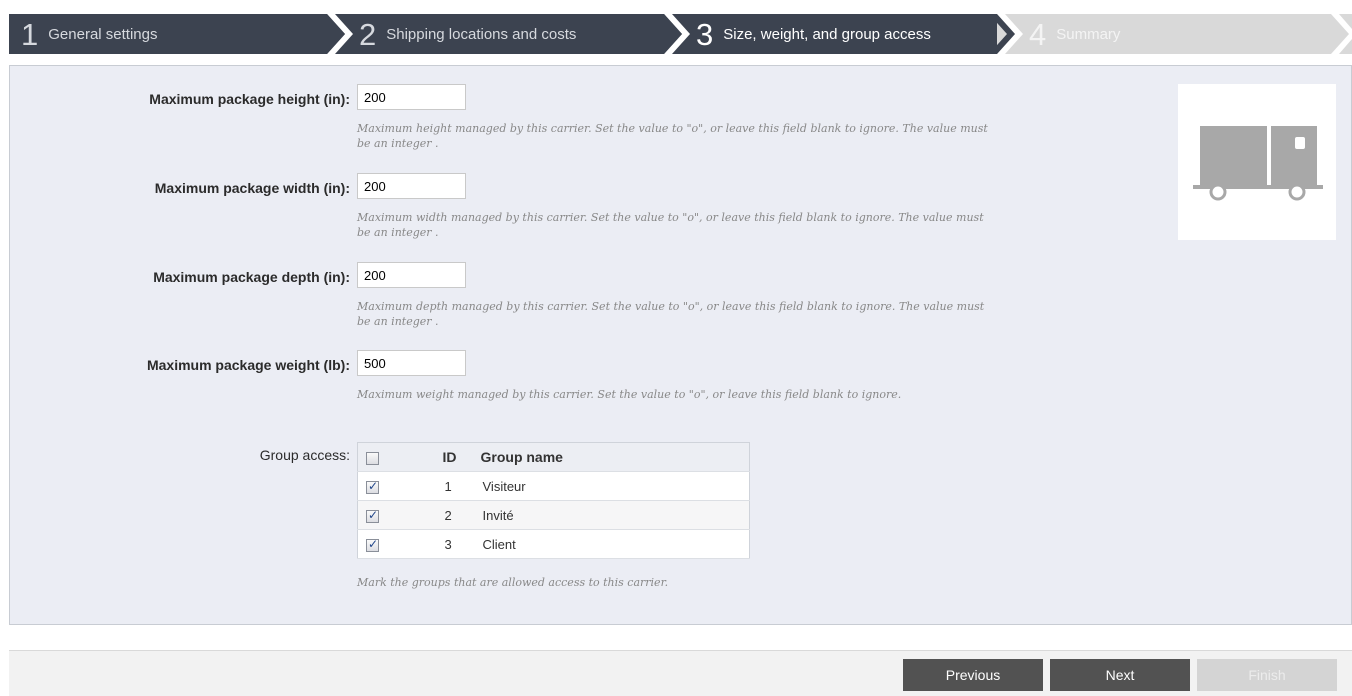 The width and height of the screenshot is (1352, 696). Describe the element at coordinates (615, 544) in the screenshot. I see `group-name-cell: Client` at that location.